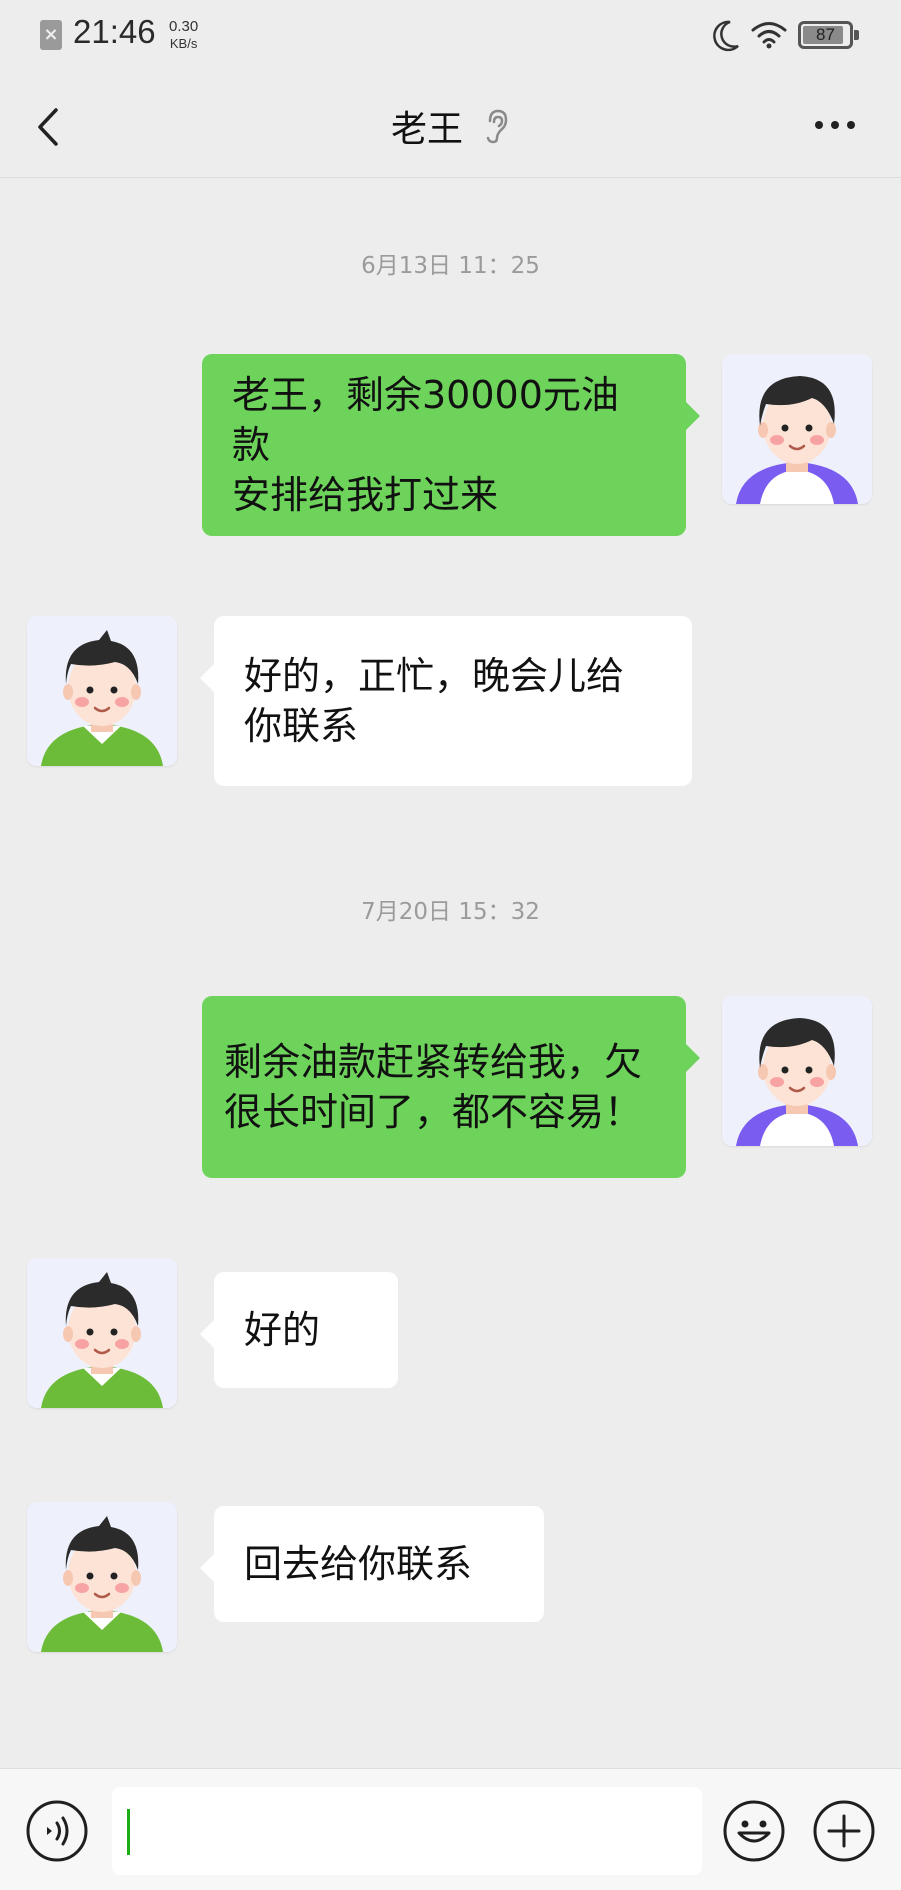 This screenshot has height=1890, width=901. Describe the element at coordinates (128, 1832) in the screenshot. I see `text-cursor` at that location.